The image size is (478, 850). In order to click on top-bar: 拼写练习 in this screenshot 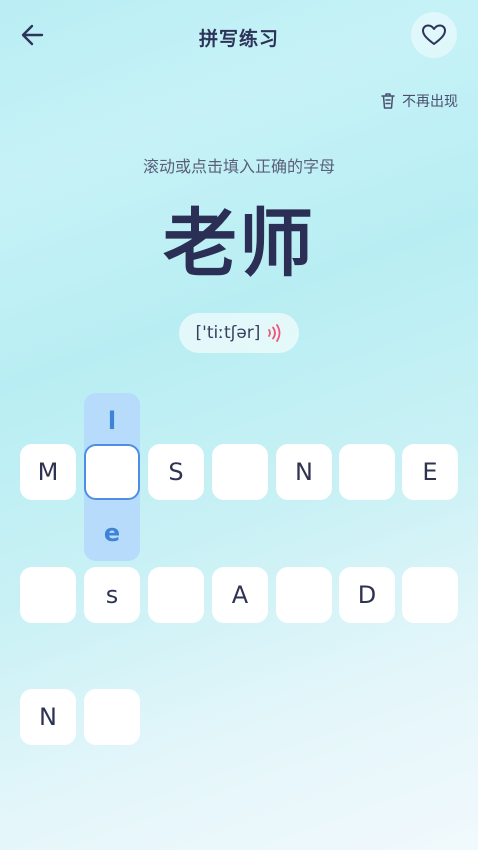, I will do `click(239, 36)`.